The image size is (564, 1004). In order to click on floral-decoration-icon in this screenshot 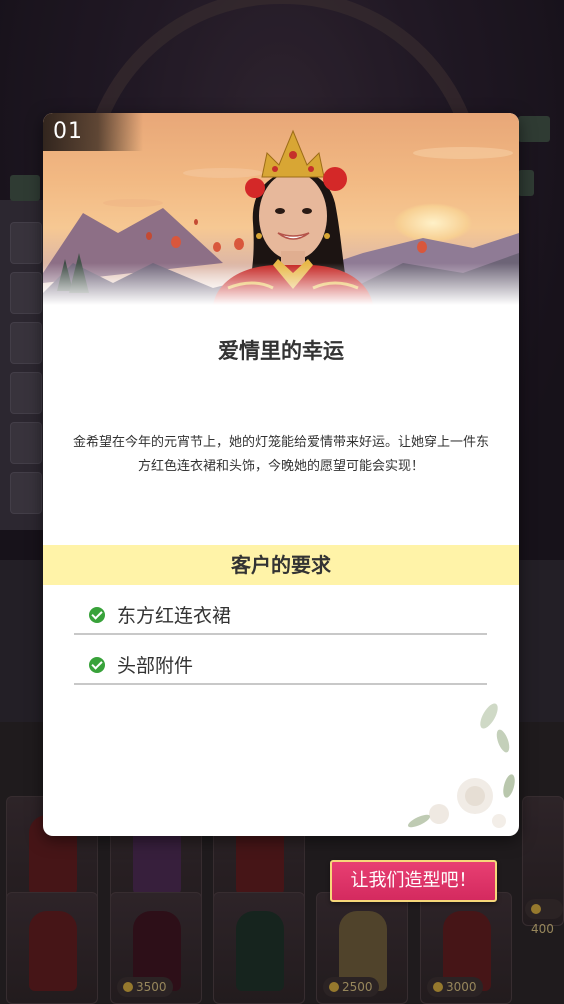, I will do `click(461, 765)`.